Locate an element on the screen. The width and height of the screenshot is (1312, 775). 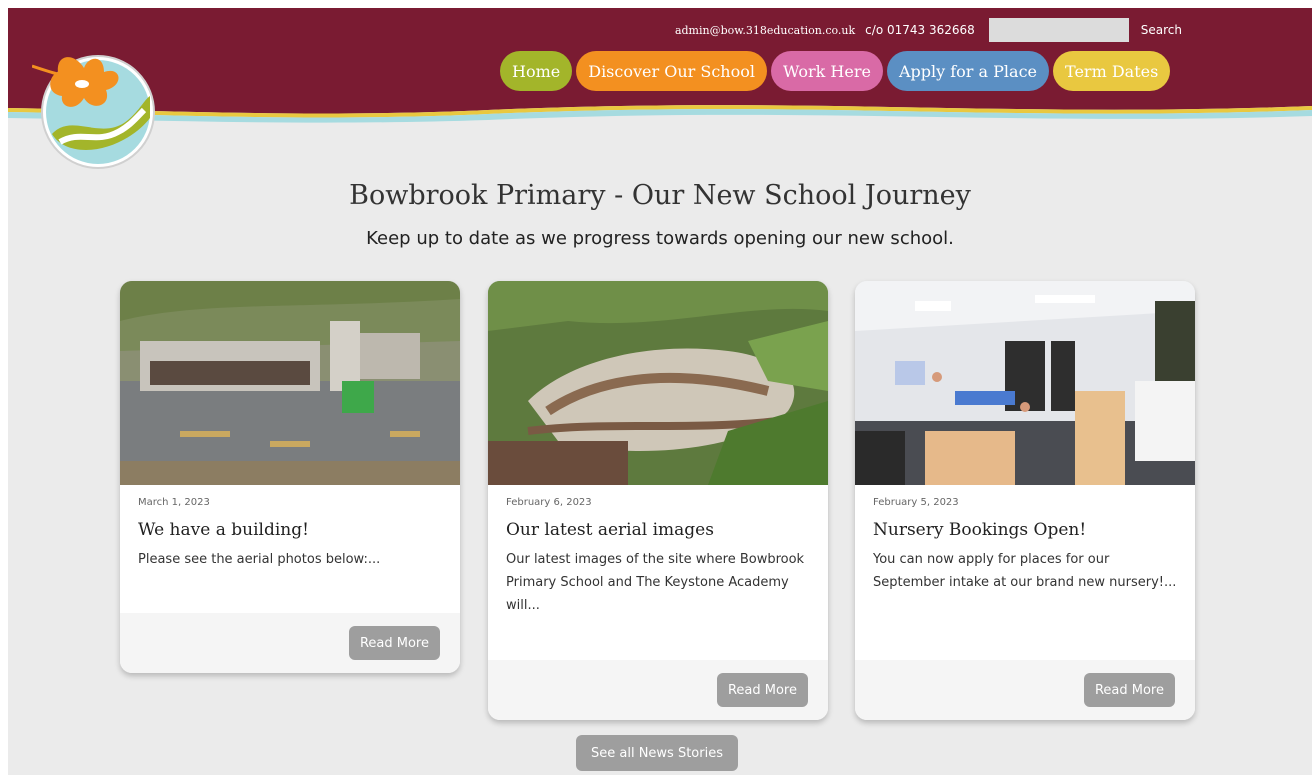
see-all-news-button: See all News Stories is located at coordinates (657, 753).